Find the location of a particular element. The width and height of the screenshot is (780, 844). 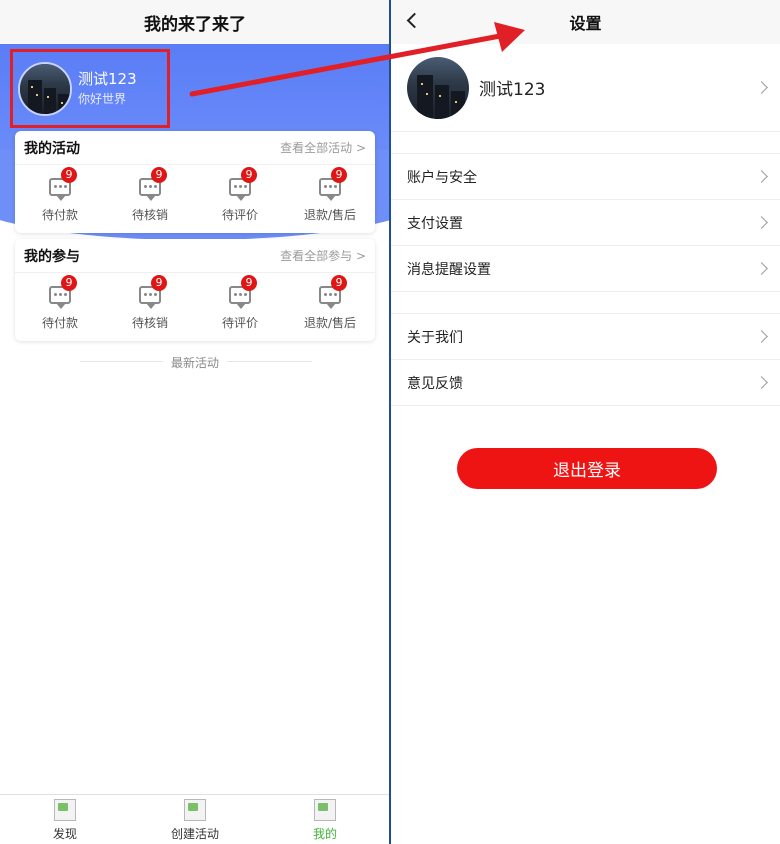

tab-create-activity: 创建活动 is located at coordinates (195, 819).